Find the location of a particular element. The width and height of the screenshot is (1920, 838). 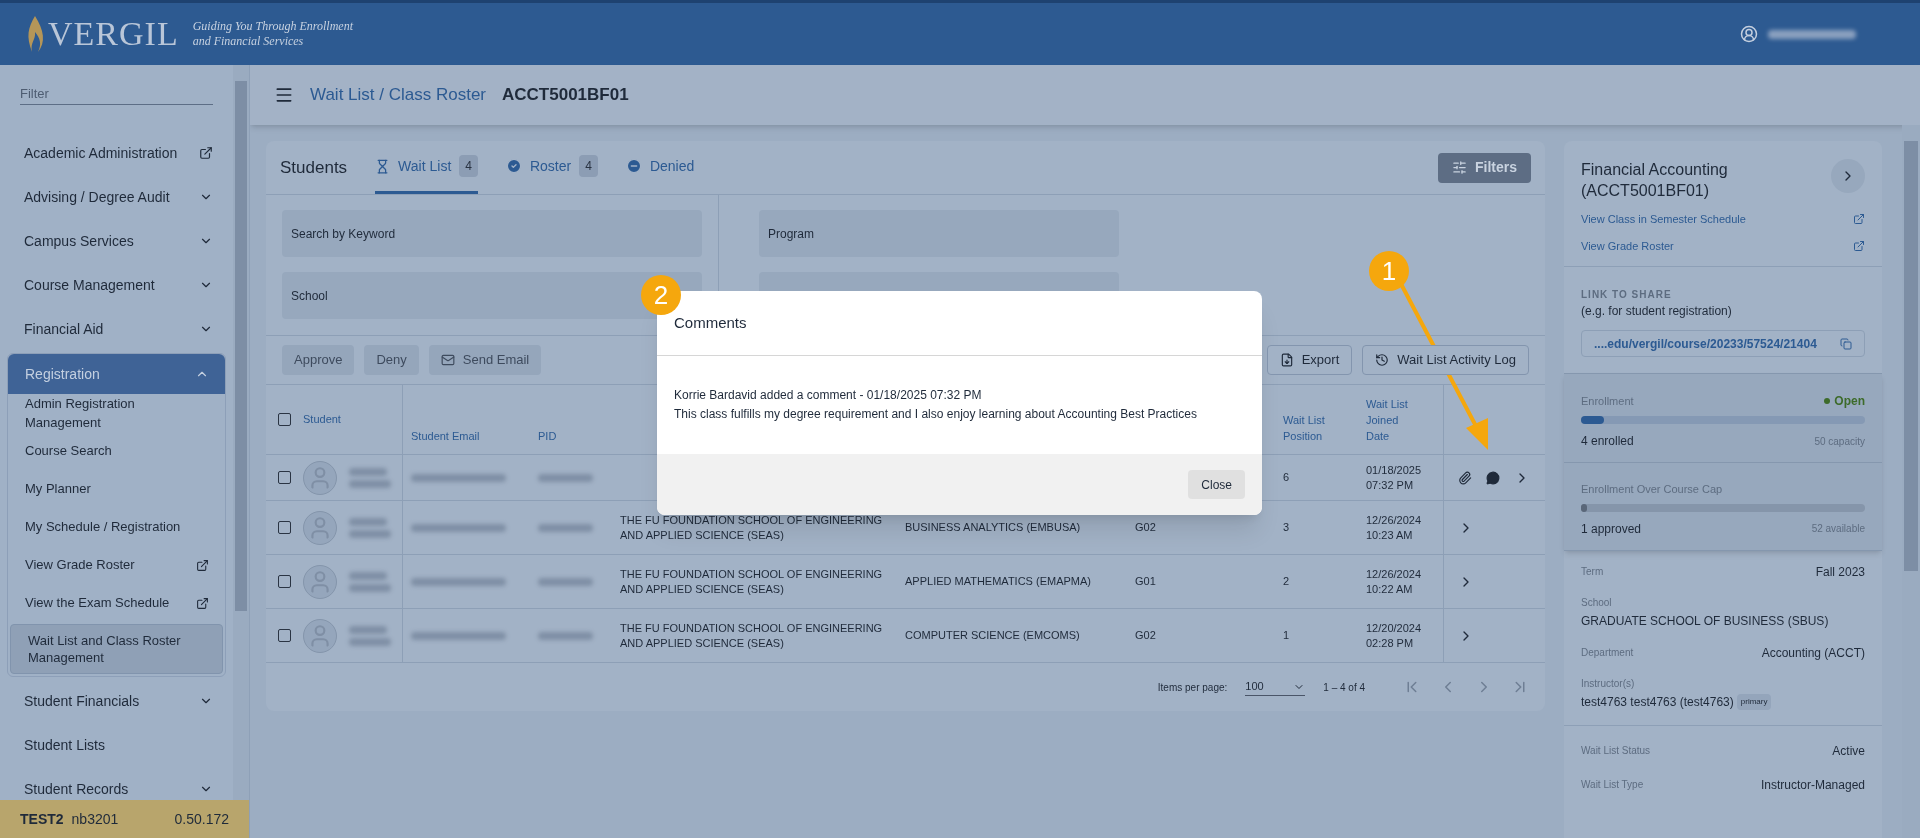

share-heading: LINK TO SHARE is located at coordinates (1627, 295).